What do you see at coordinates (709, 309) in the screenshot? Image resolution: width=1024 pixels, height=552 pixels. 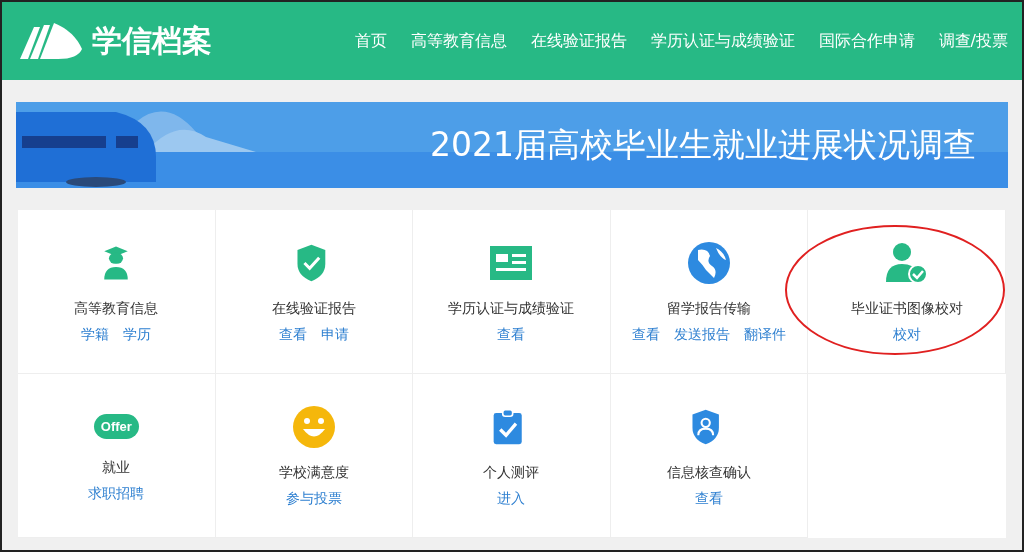 I see `service-title: 留学报告传输` at bounding box center [709, 309].